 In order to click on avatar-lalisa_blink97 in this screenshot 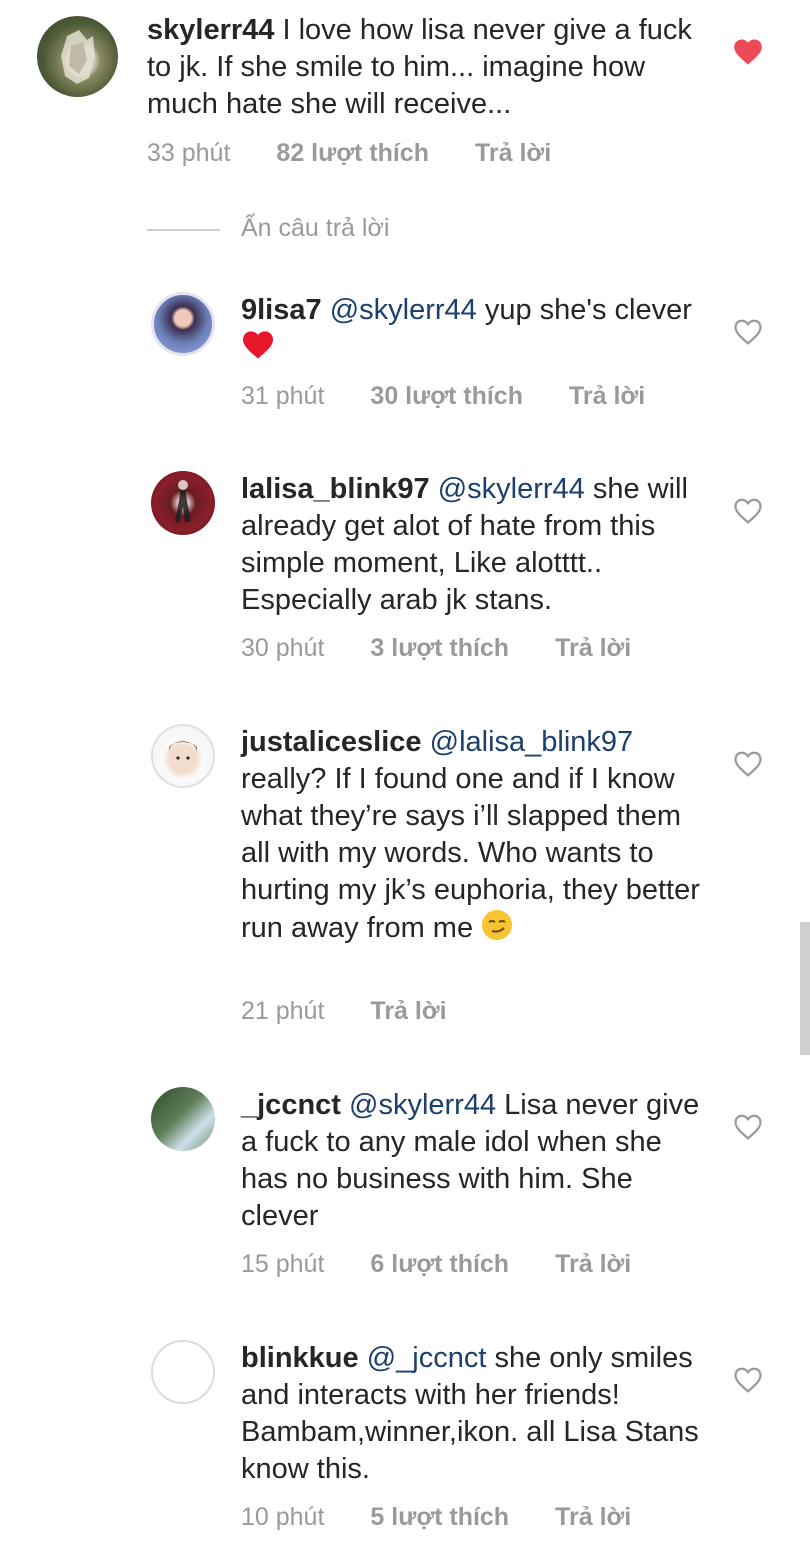, I will do `click(183, 503)`.